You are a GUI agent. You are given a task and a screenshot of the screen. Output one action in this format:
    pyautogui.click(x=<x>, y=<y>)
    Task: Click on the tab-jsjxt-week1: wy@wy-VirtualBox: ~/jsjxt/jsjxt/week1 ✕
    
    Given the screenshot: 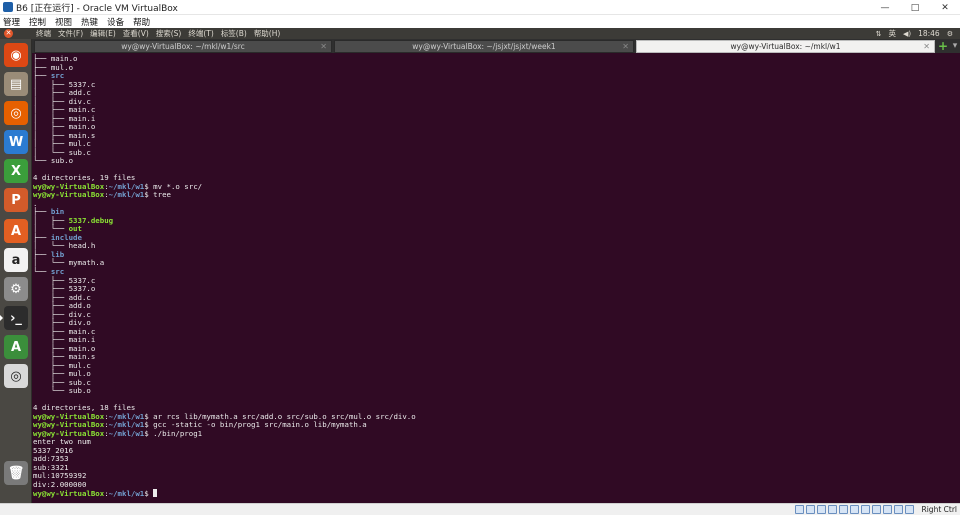 What is the action you would take?
    pyautogui.click(x=484, y=46)
    